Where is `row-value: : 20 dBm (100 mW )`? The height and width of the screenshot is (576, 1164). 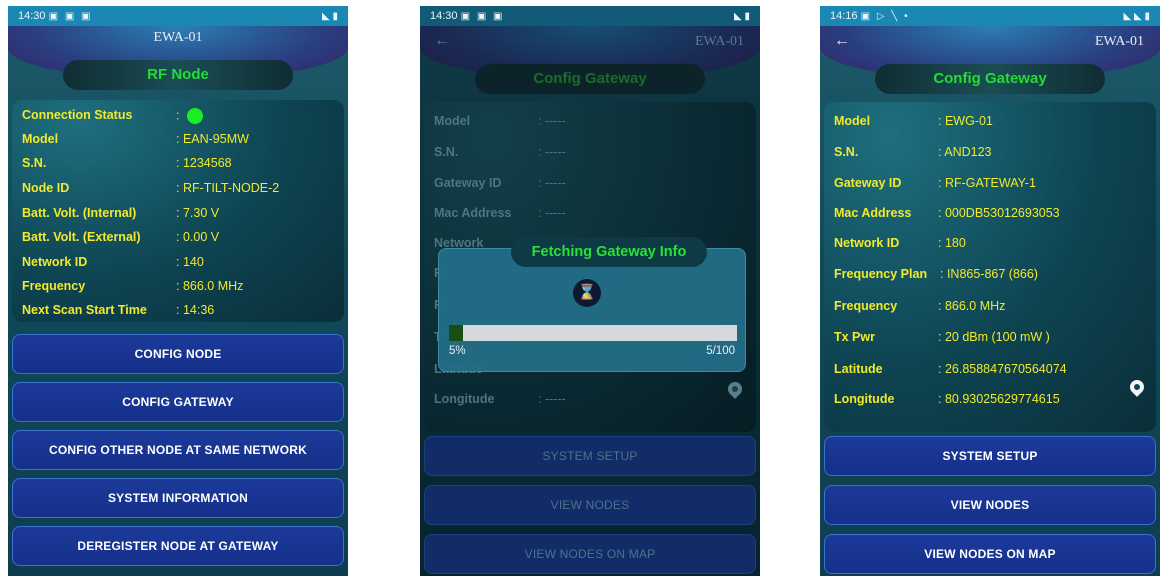
row-value: : 20 dBm (100 mW ) is located at coordinates (994, 337).